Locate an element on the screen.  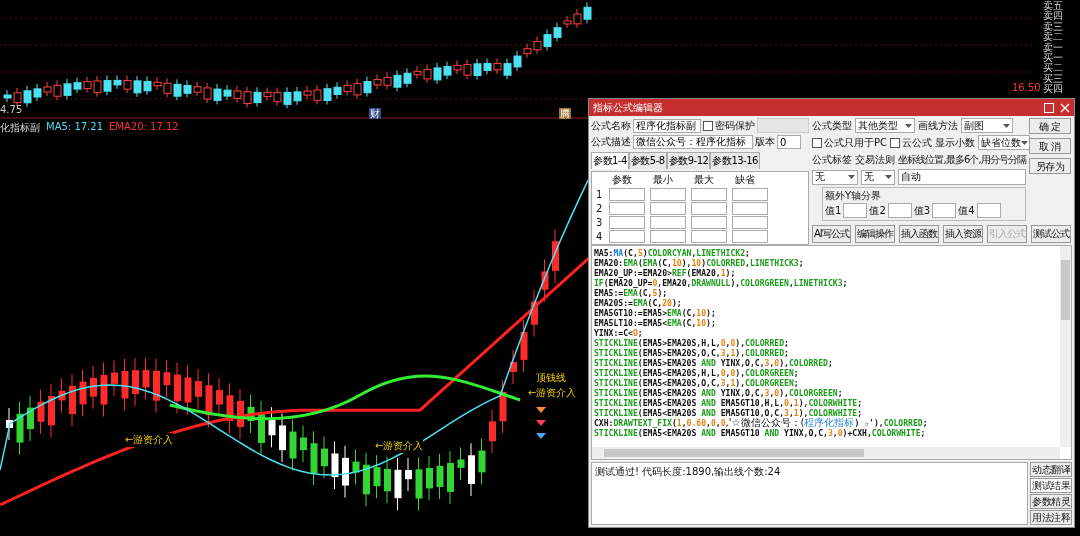
field-label: 坐标线位置,最多6个,用分号分隔 is located at coordinates (962, 159).